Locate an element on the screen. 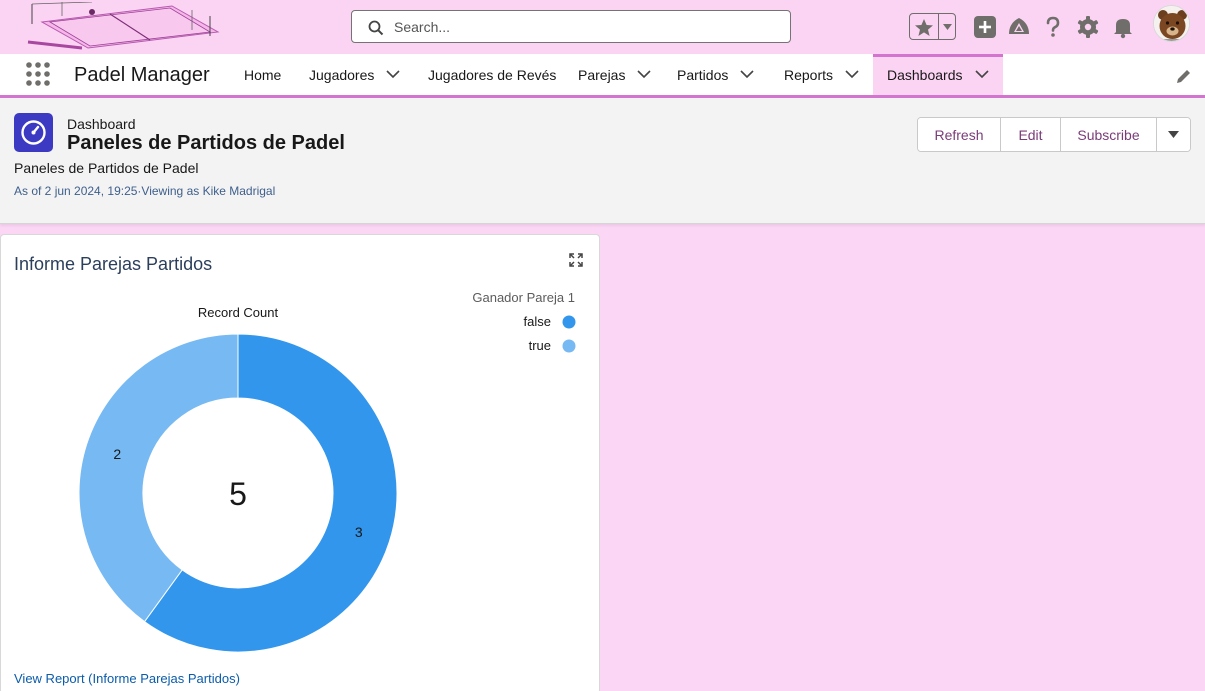 The height and width of the screenshot is (691, 1205). donut-slice-true is located at coordinates (158, 478).